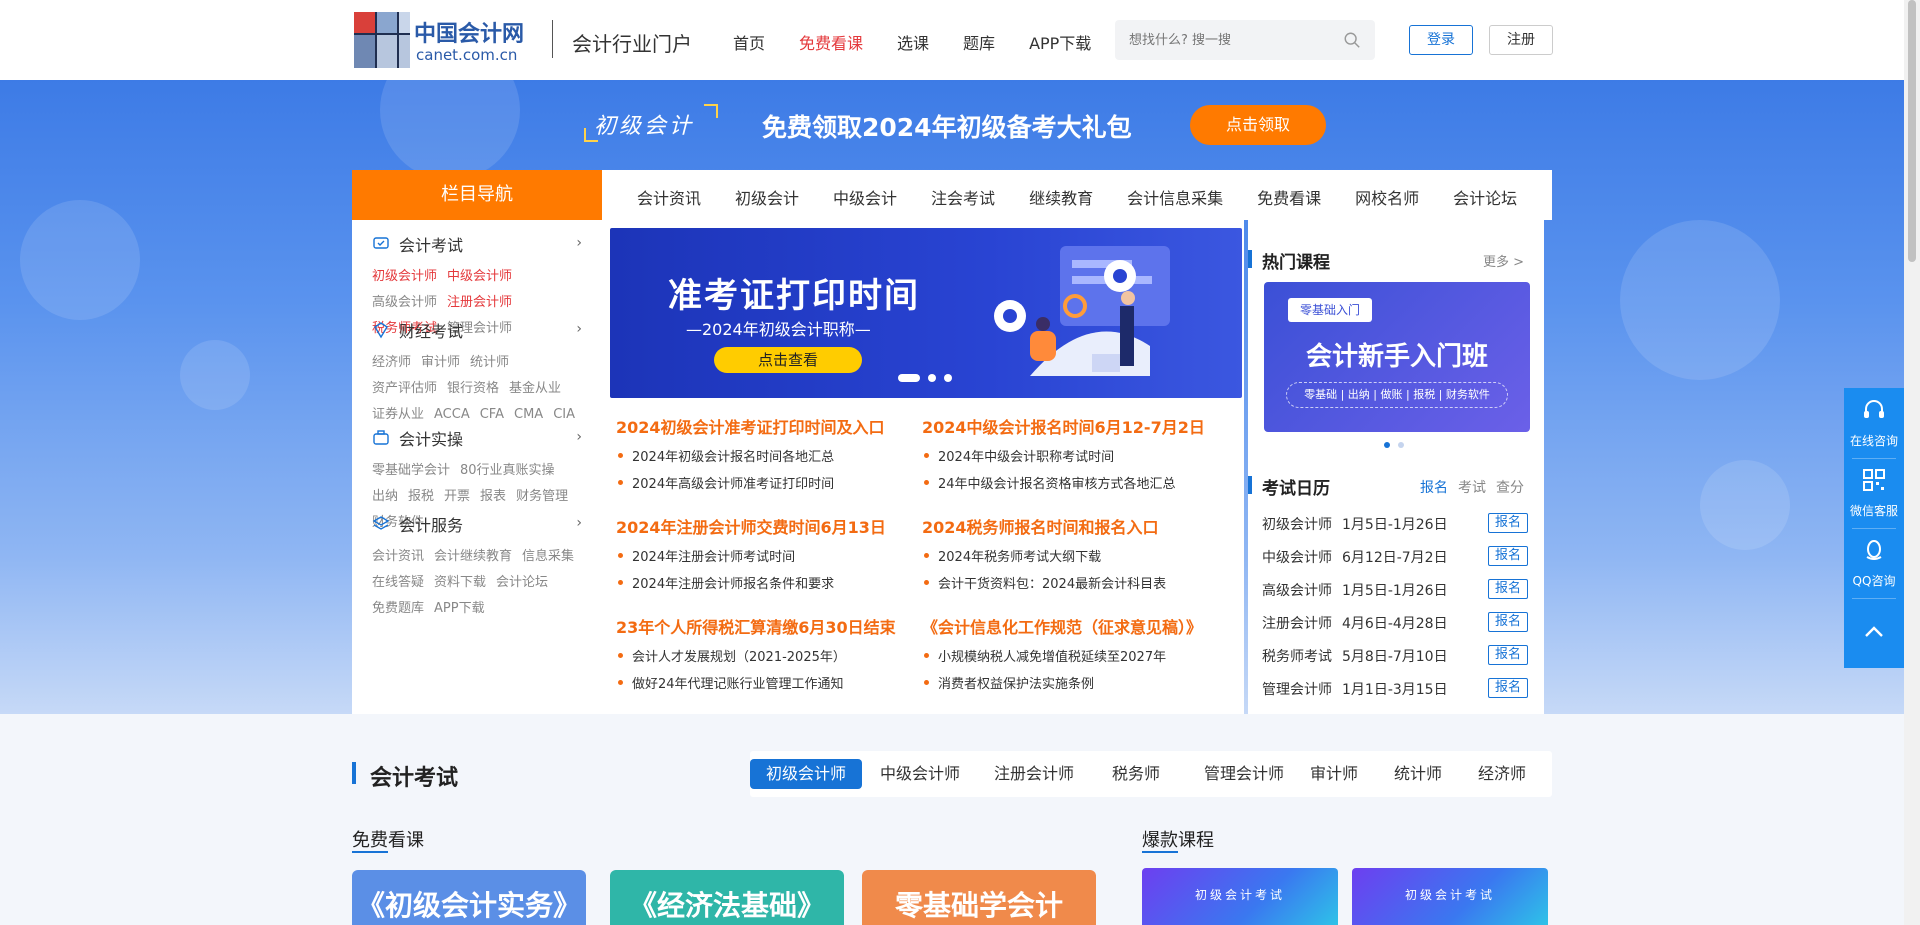  I want to click on sidebar-link: CMA, so click(528, 415).